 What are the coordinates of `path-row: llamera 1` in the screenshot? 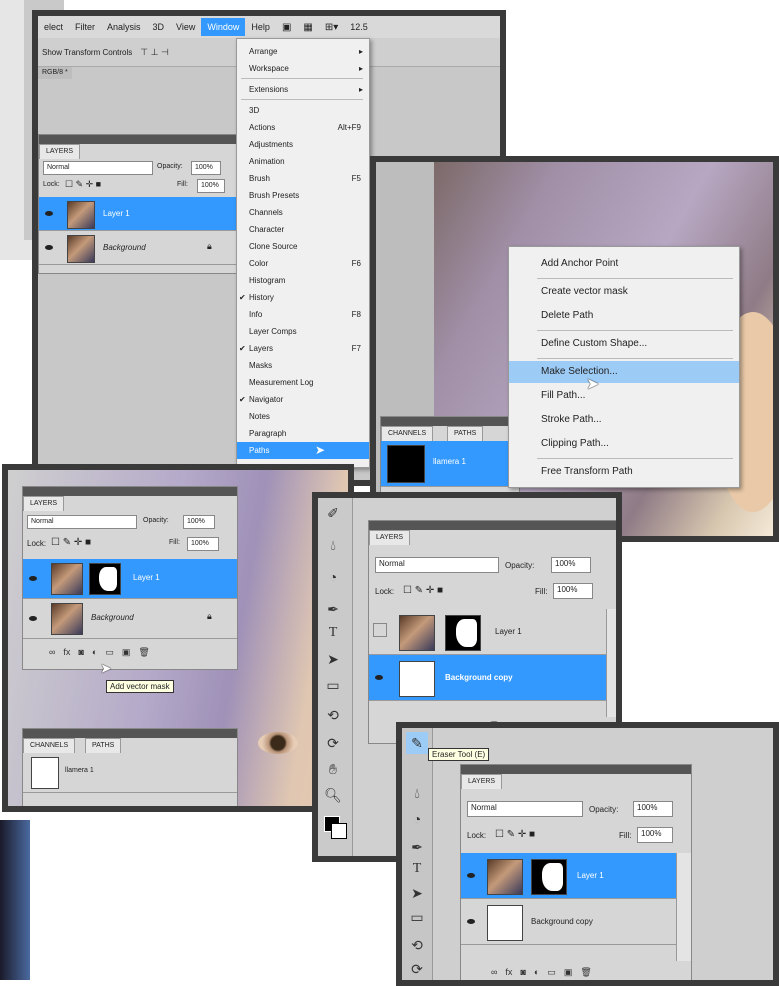 It's located at (130, 773).